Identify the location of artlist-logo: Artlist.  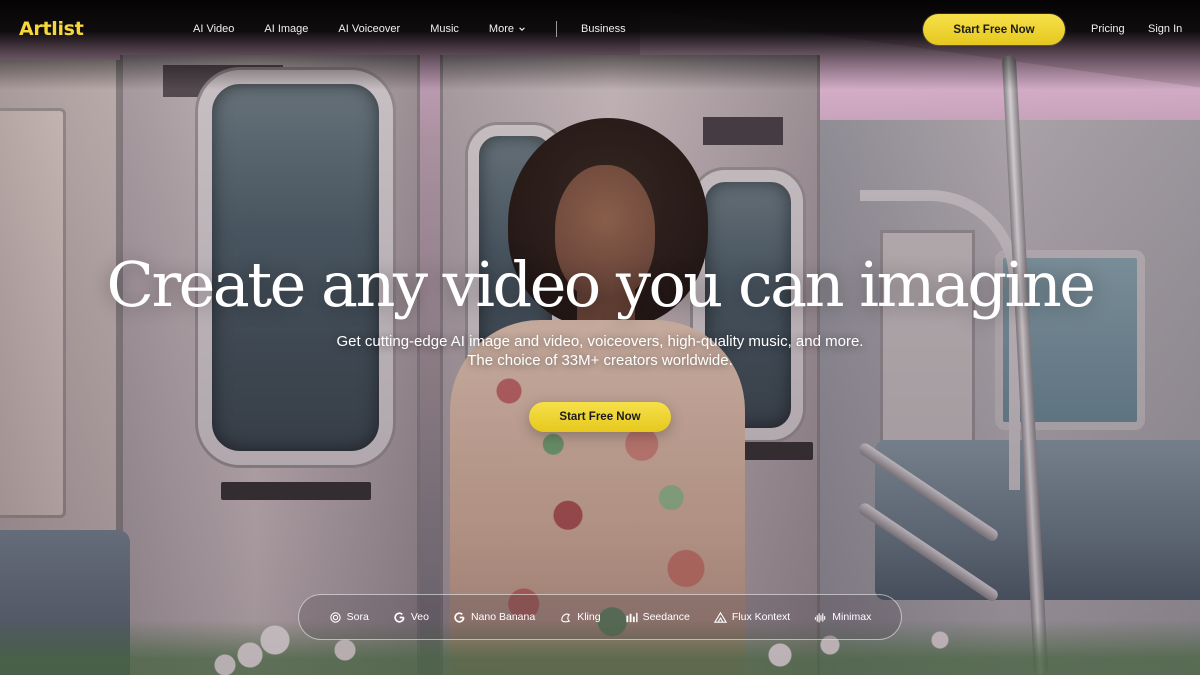
(51, 29).